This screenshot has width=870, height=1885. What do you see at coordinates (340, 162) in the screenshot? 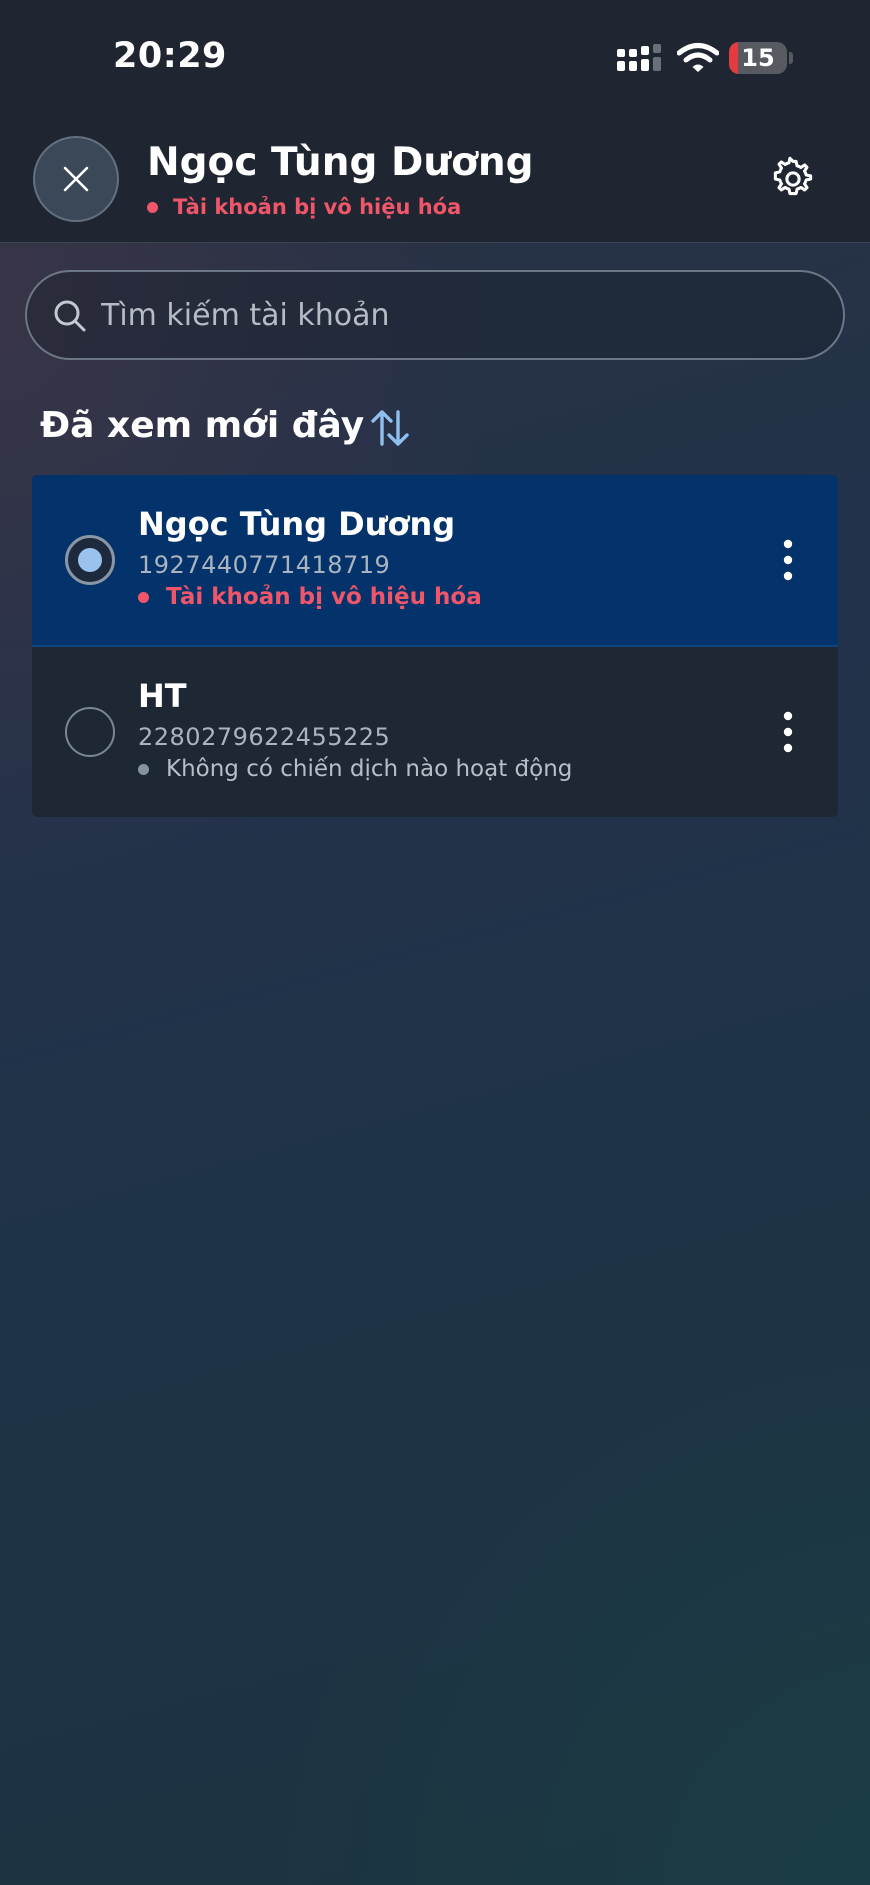
I see `page-title: Ngọc Tùng Dương` at bounding box center [340, 162].